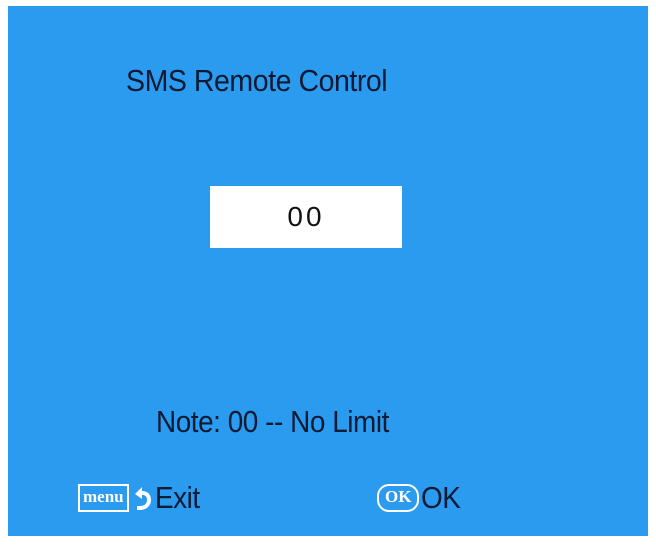 The image size is (656, 545). What do you see at coordinates (103, 498) in the screenshot?
I see `menu-key-icon: menu` at bounding box center [103, 498].